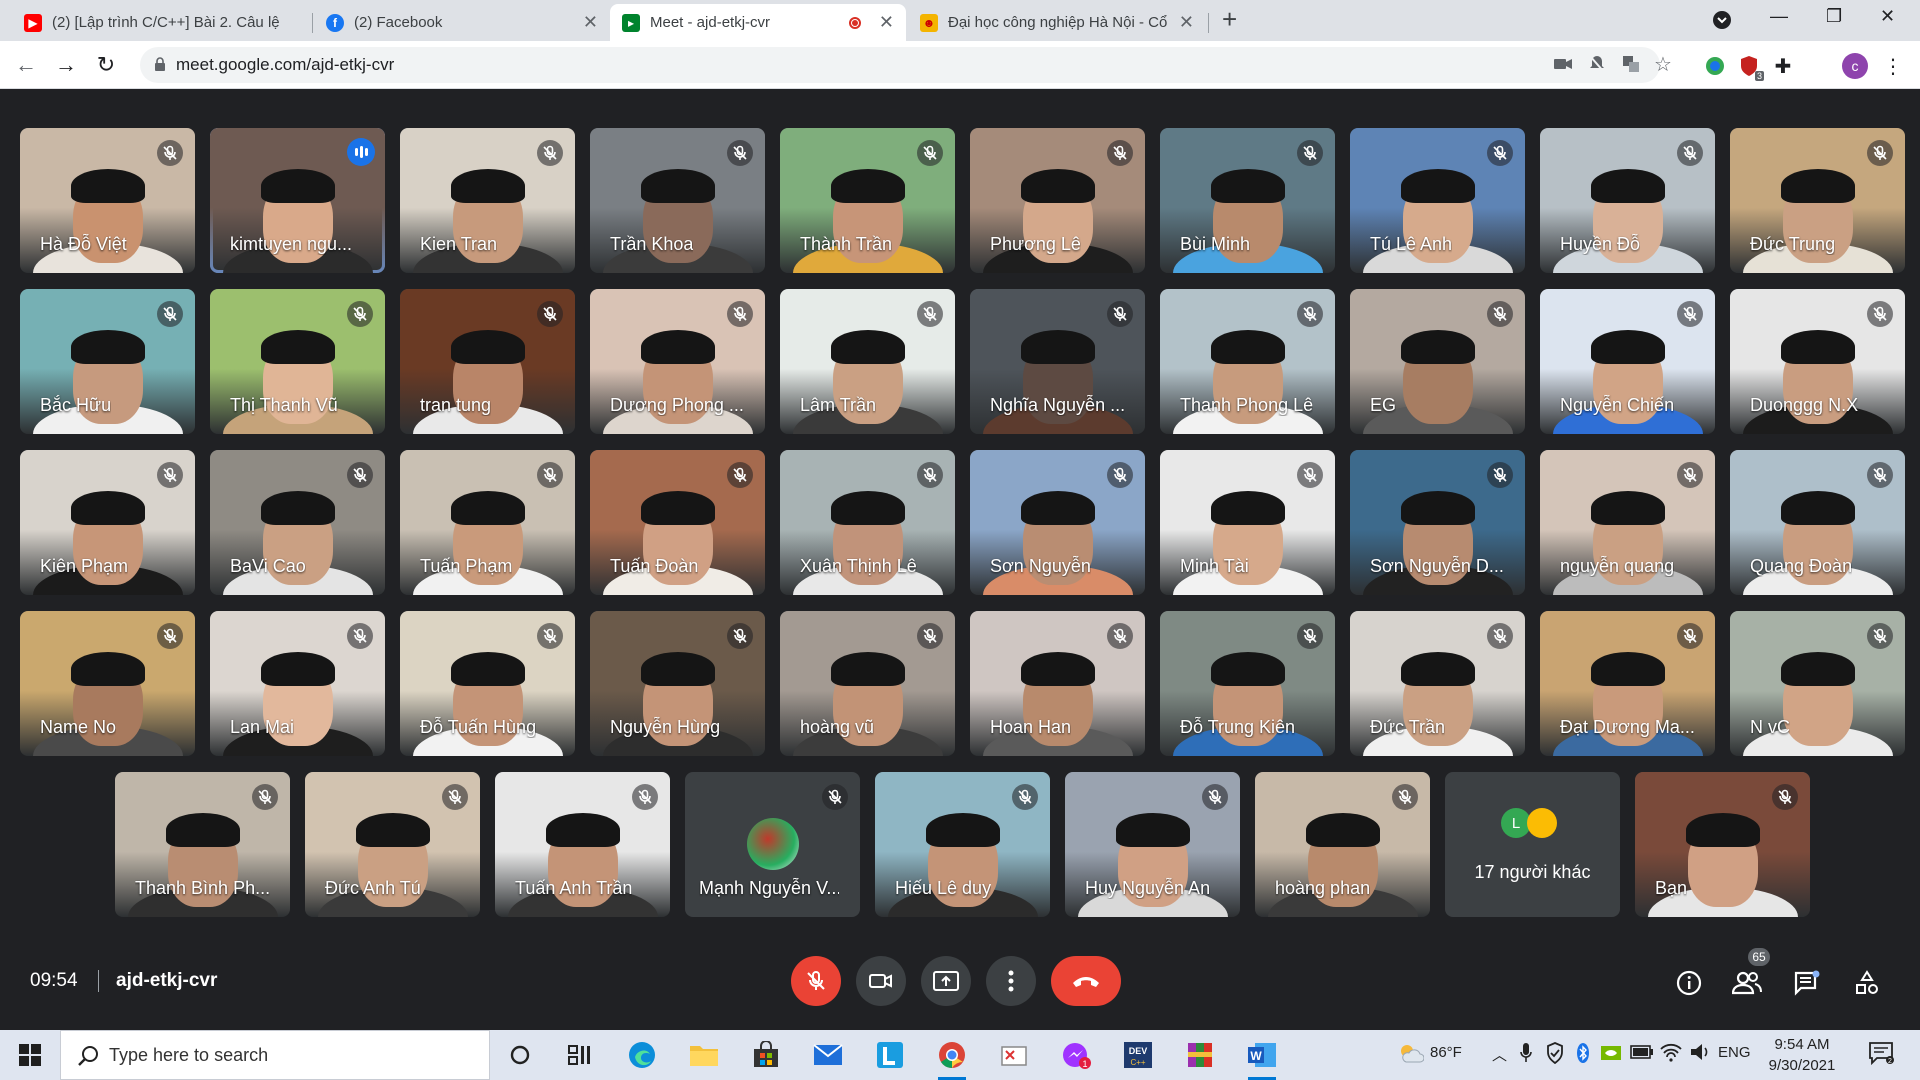 The width and height of the screenshot is (1920, 1080). I want to click on notification-center-button: 2, so click(1881, 1055).